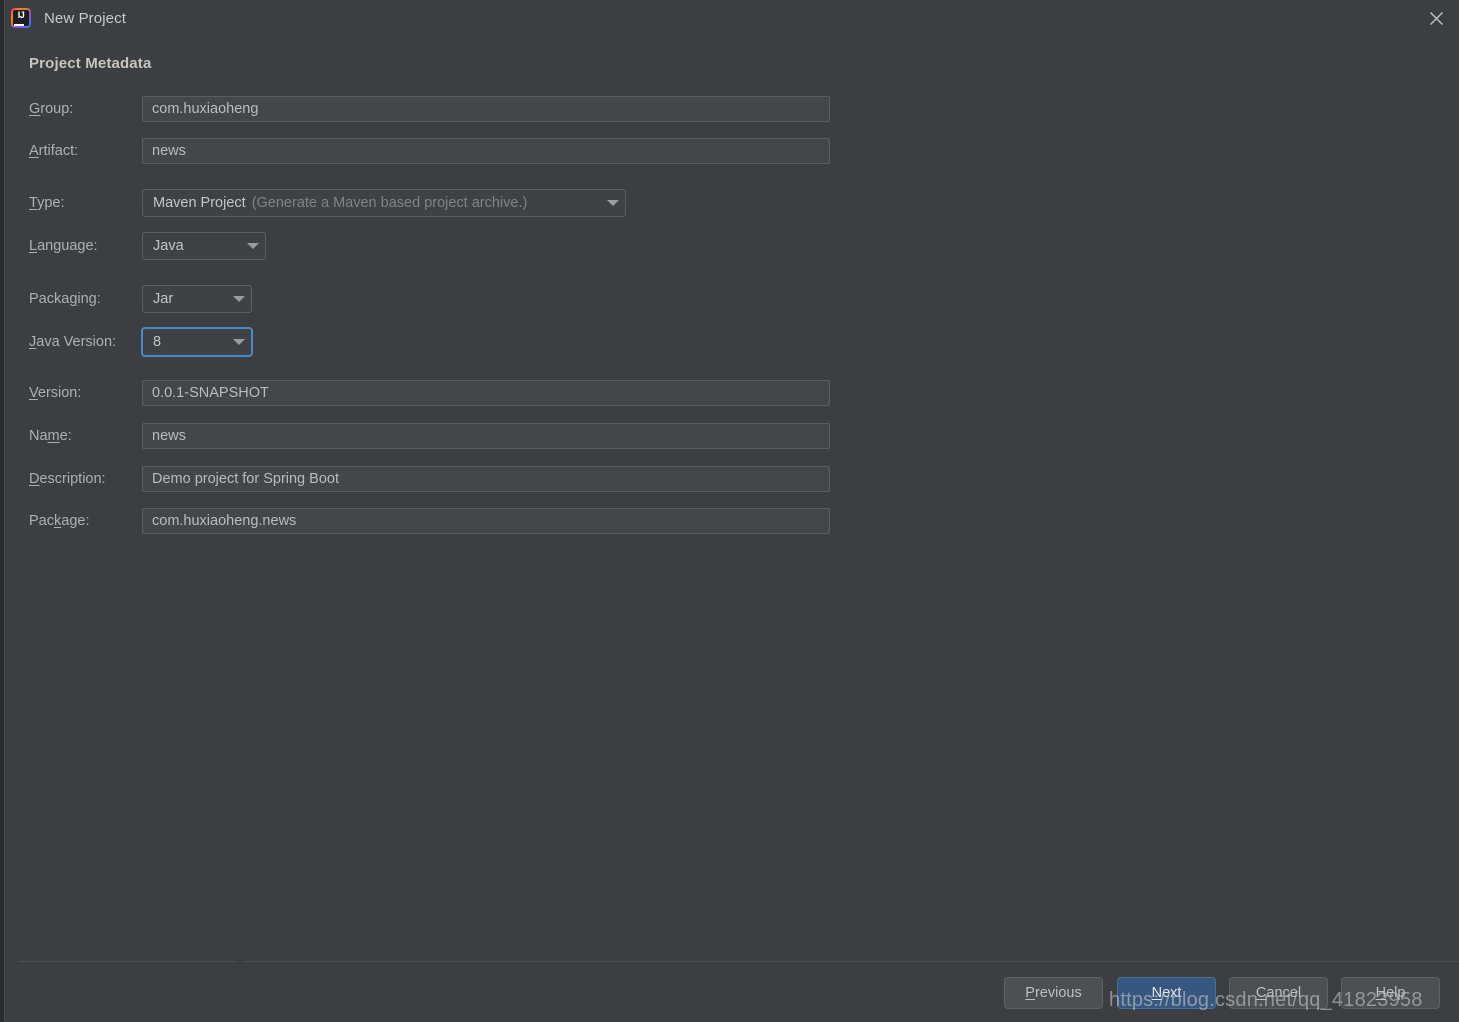  I want to click on form-row-language: Language: Java, so click(206, 246).